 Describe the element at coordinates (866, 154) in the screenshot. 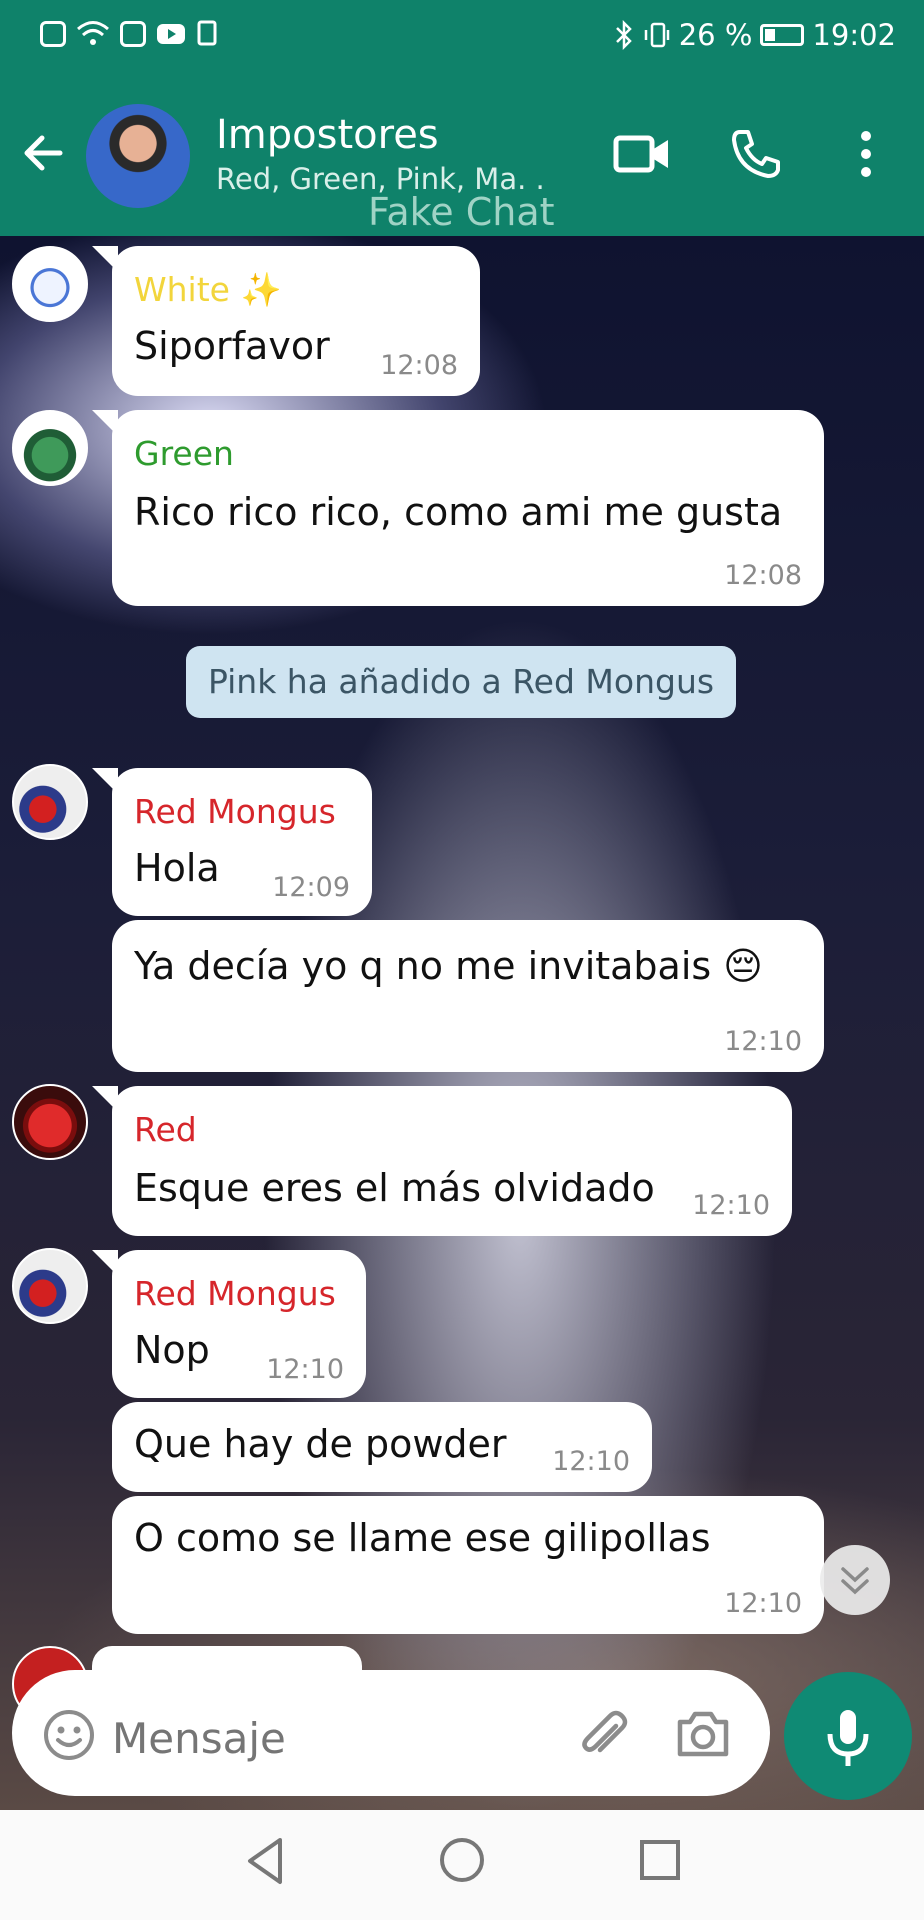

I see `more-vert-icon` at that location.